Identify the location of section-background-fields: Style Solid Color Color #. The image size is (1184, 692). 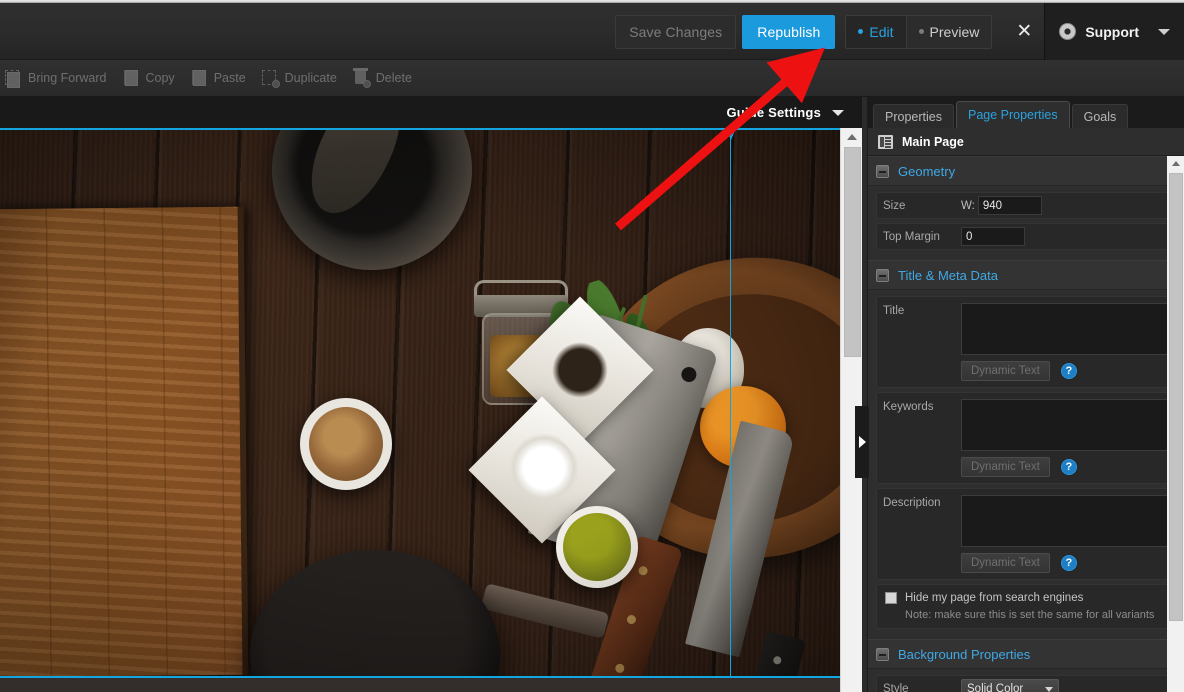
(1026, 680).